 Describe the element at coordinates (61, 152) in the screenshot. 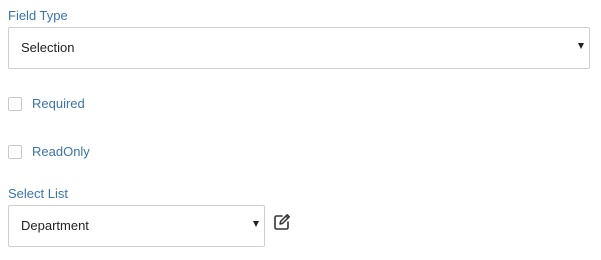

I see `readonly-label: ReadOnly` at that location.